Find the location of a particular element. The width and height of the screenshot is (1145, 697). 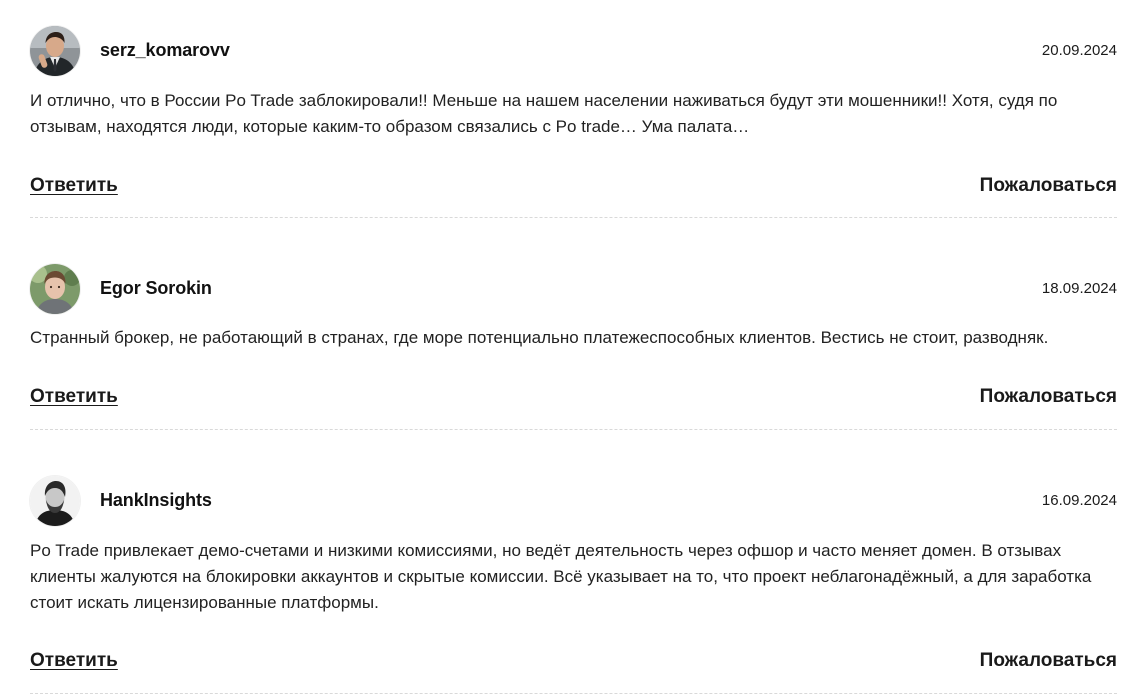

young-man-avatar-icon is located at coordinates (55, 289).